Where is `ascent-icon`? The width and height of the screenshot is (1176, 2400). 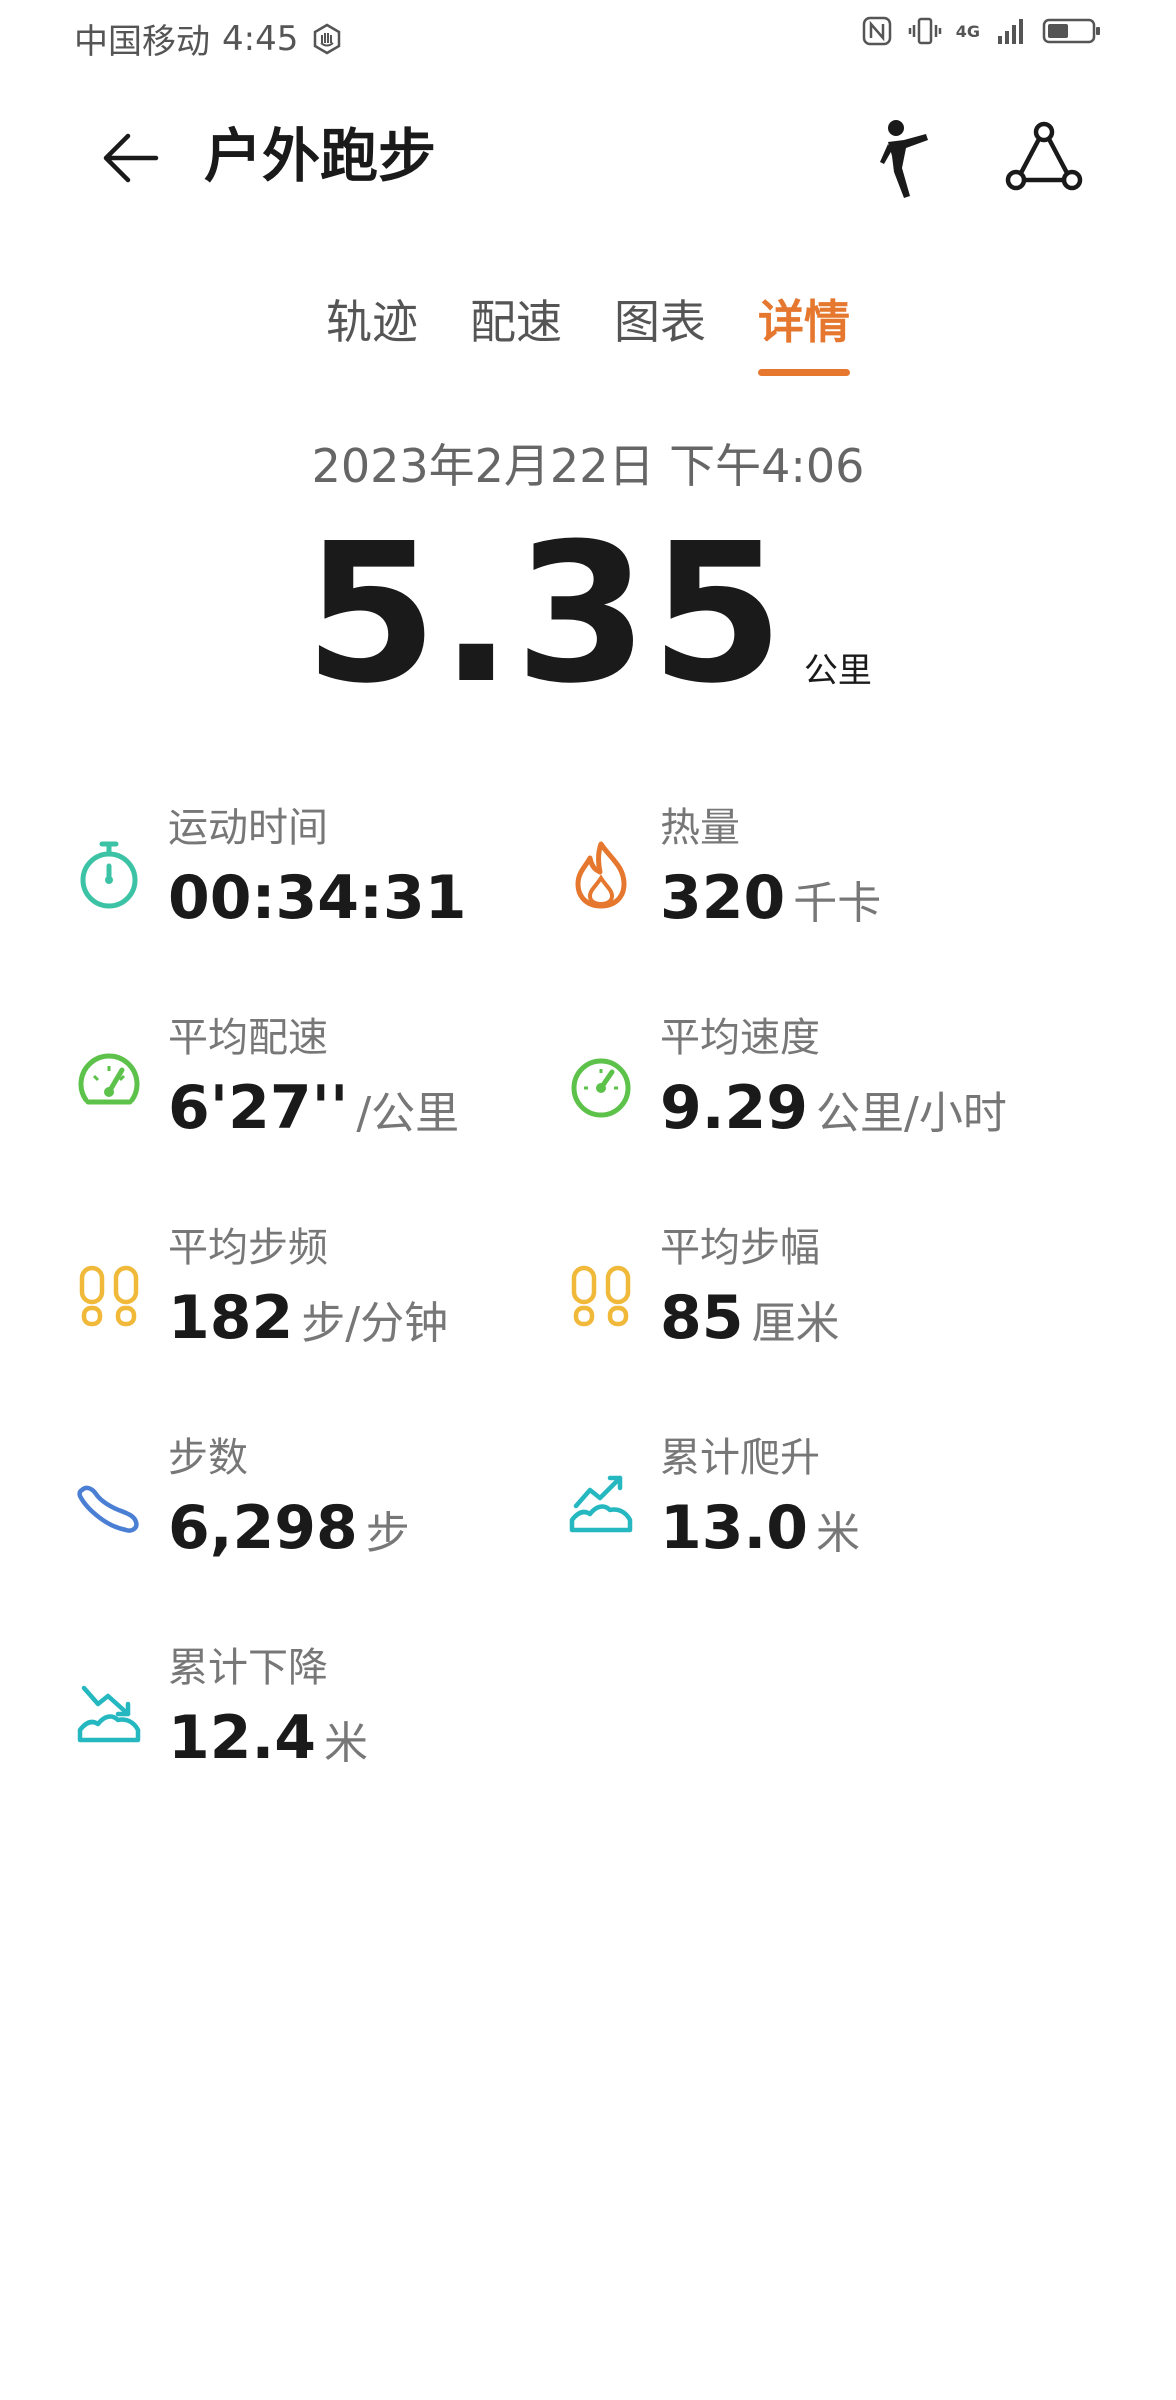 ascent-icon is located at coordinates (601, 1504).